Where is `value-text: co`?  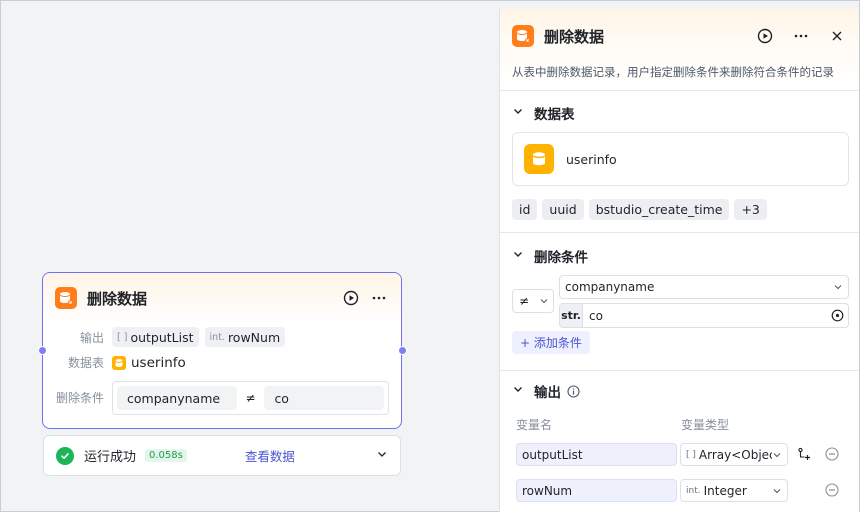
value-text: co is located at coordinates (596, 315).